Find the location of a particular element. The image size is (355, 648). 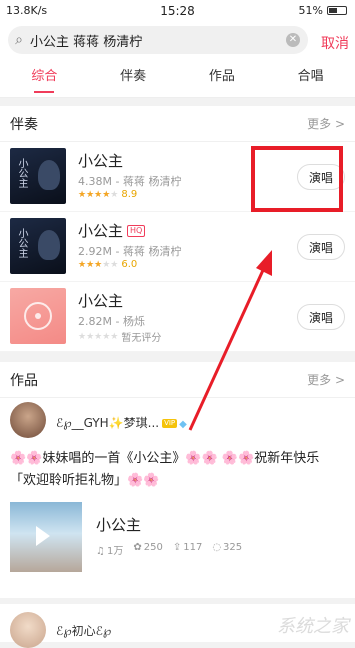

default-cover is located at coordinates (38, 316).